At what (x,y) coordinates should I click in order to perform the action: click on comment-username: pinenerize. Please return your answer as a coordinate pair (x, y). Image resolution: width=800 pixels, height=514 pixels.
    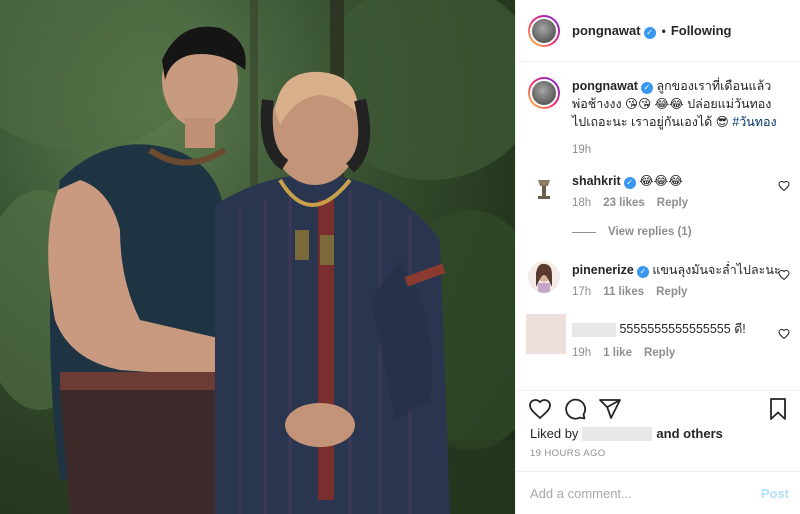
    Looking at the image, I should click on (603, 270).